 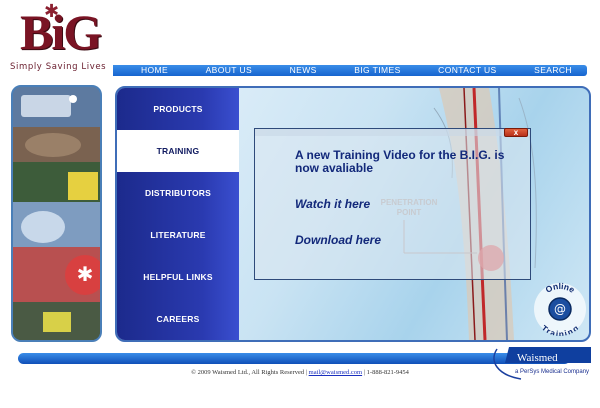 I want to click on side-item-label: CAREERS, so click(x=178, y=319).